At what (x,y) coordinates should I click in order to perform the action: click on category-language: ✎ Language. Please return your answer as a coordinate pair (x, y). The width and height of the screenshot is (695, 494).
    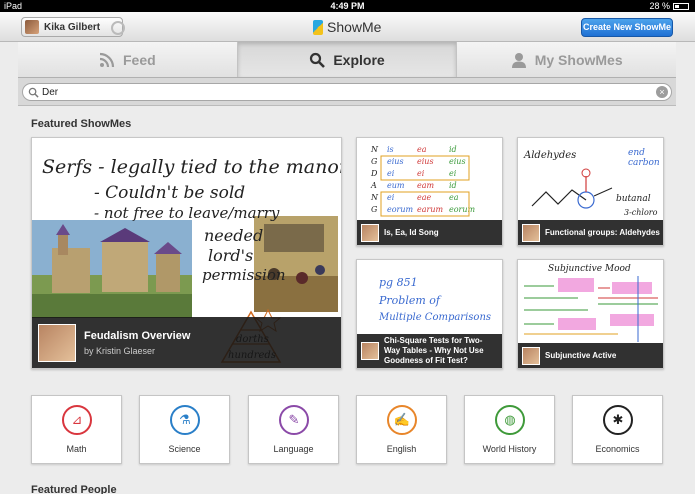
    Looking at the image, I should click on (293, 429).